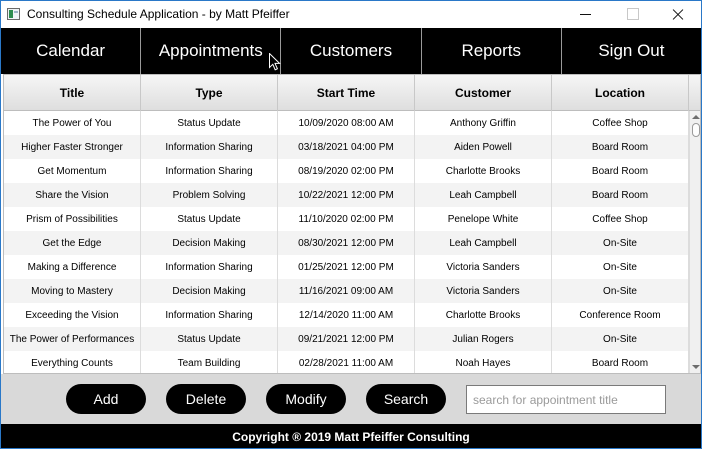 This screenshot has height=449, width=702. I want to click on cell-start-time: 02/28/2021 11:00 AM, so click(346, 362).